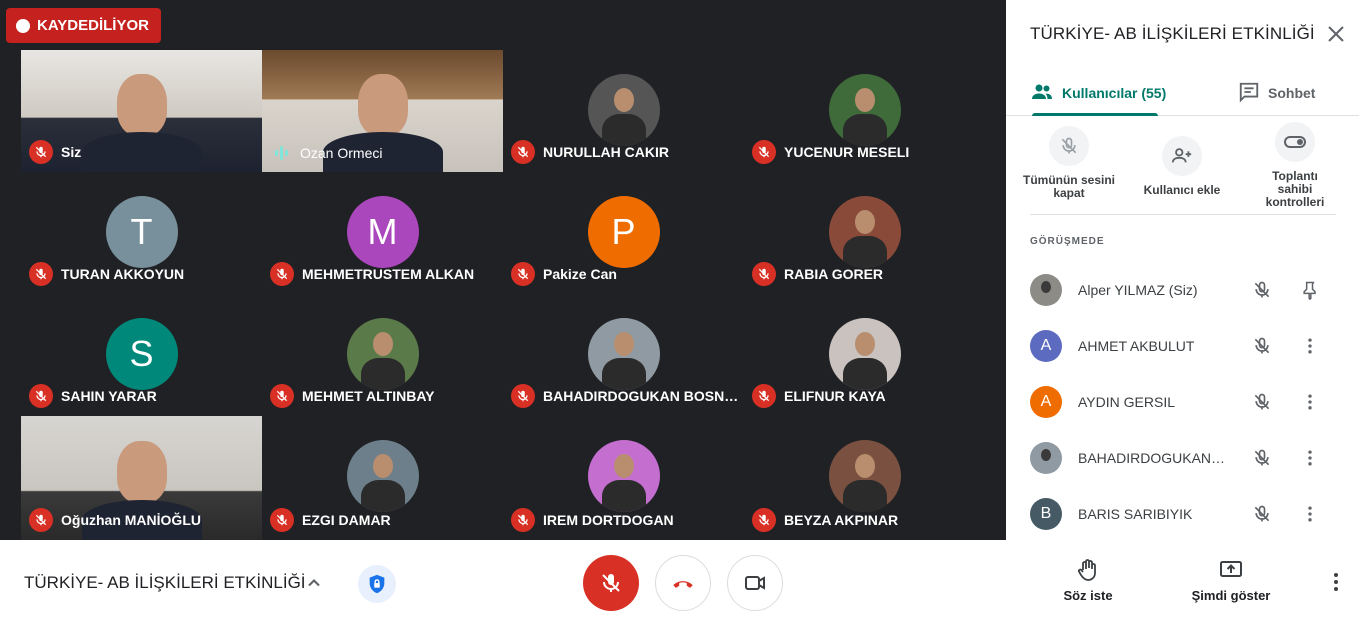 Image resolution: width=1359 pixels, height=626 pixels. I want to click on toggle-icon, so click(1295, 142).